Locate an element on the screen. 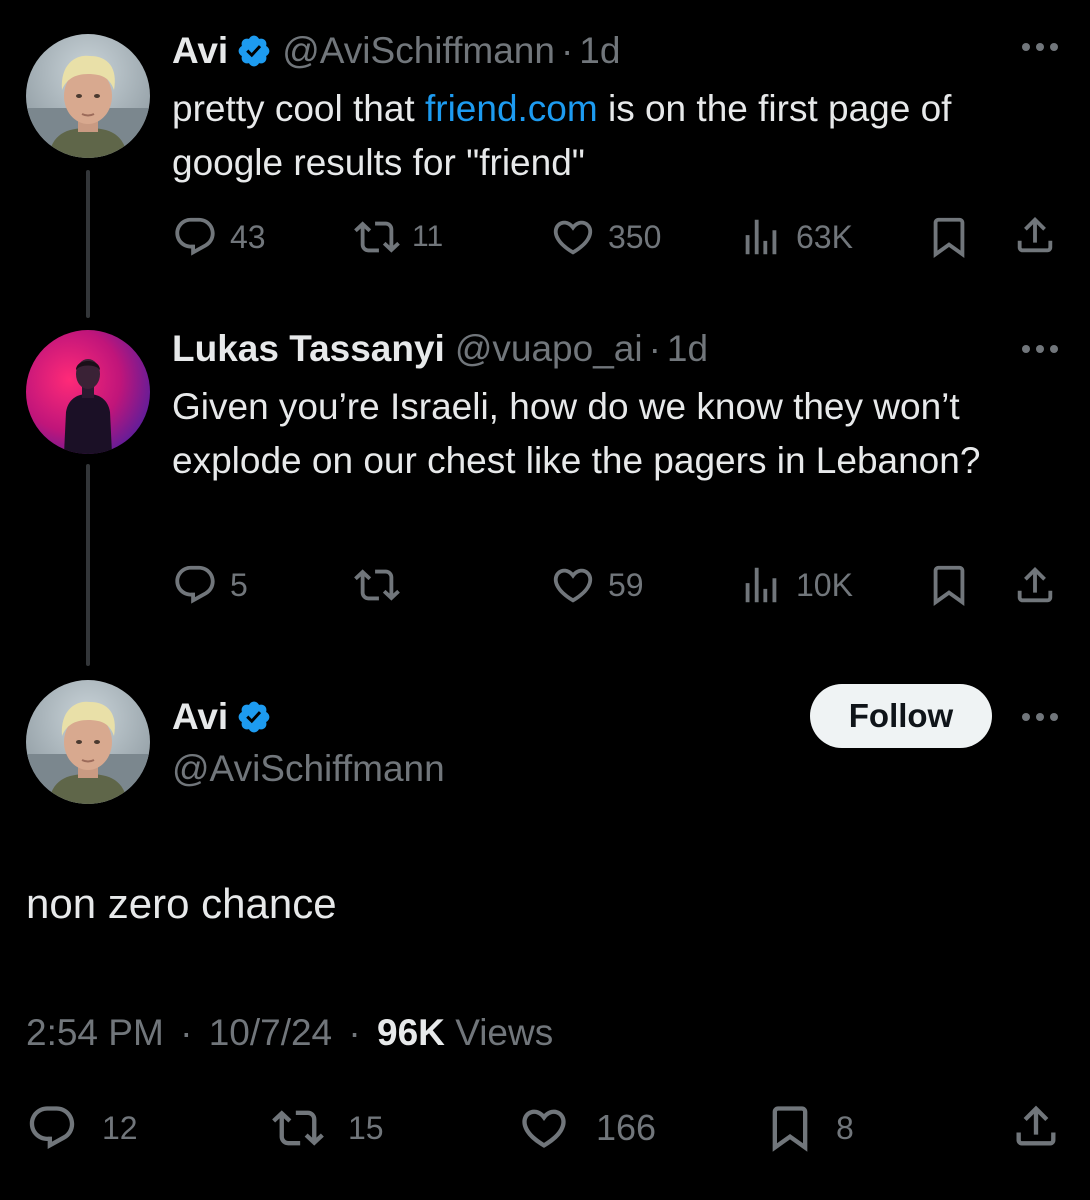 The image size is (1090, 1200). tweet-meta: 2:54 PM · 10/7/24 · 96K Views is located at coordinates (289, 1033).